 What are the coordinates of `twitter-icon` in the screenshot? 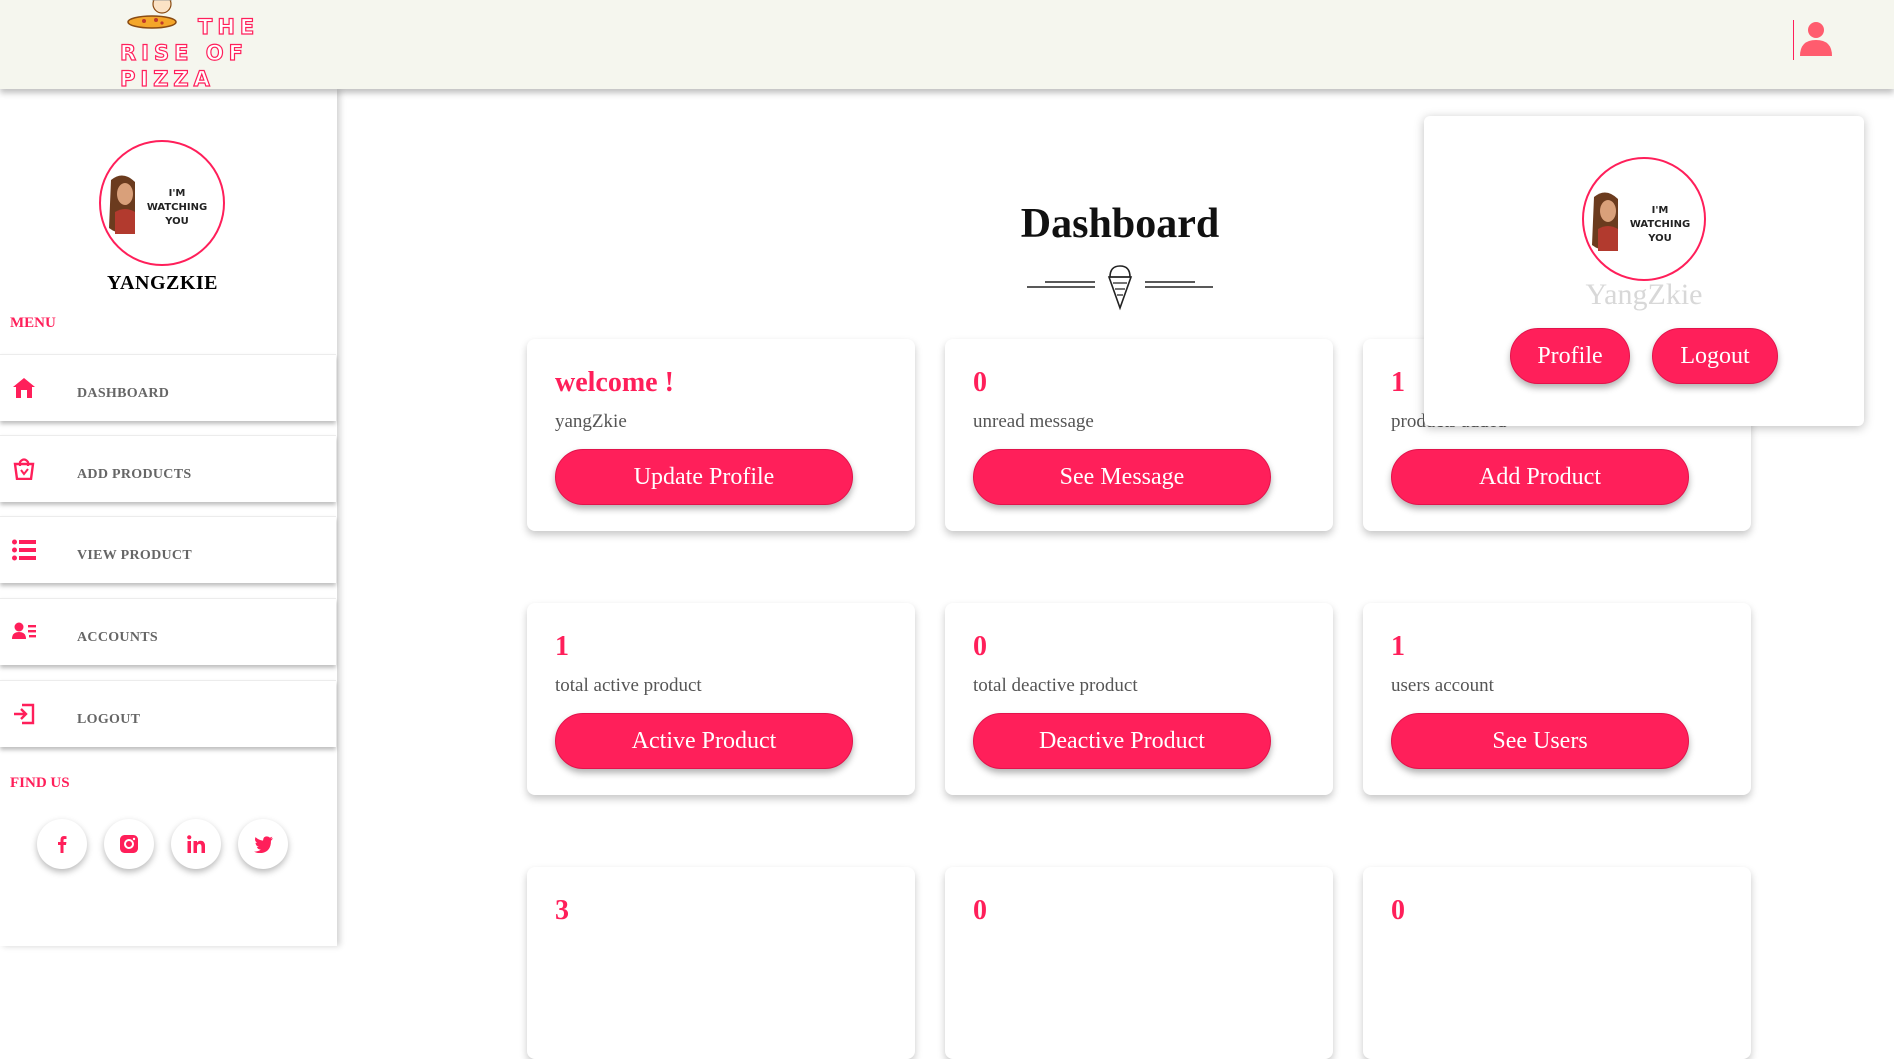 It's located at (263, 844).